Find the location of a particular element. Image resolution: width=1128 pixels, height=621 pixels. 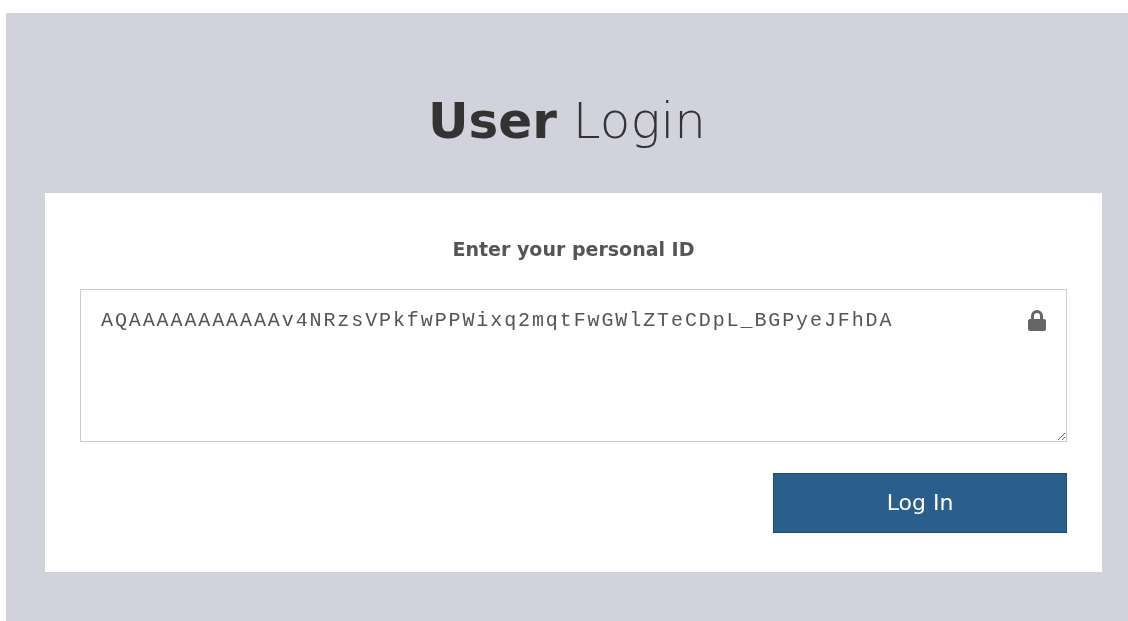

lock-icon is located at coordinates (1037, 319).